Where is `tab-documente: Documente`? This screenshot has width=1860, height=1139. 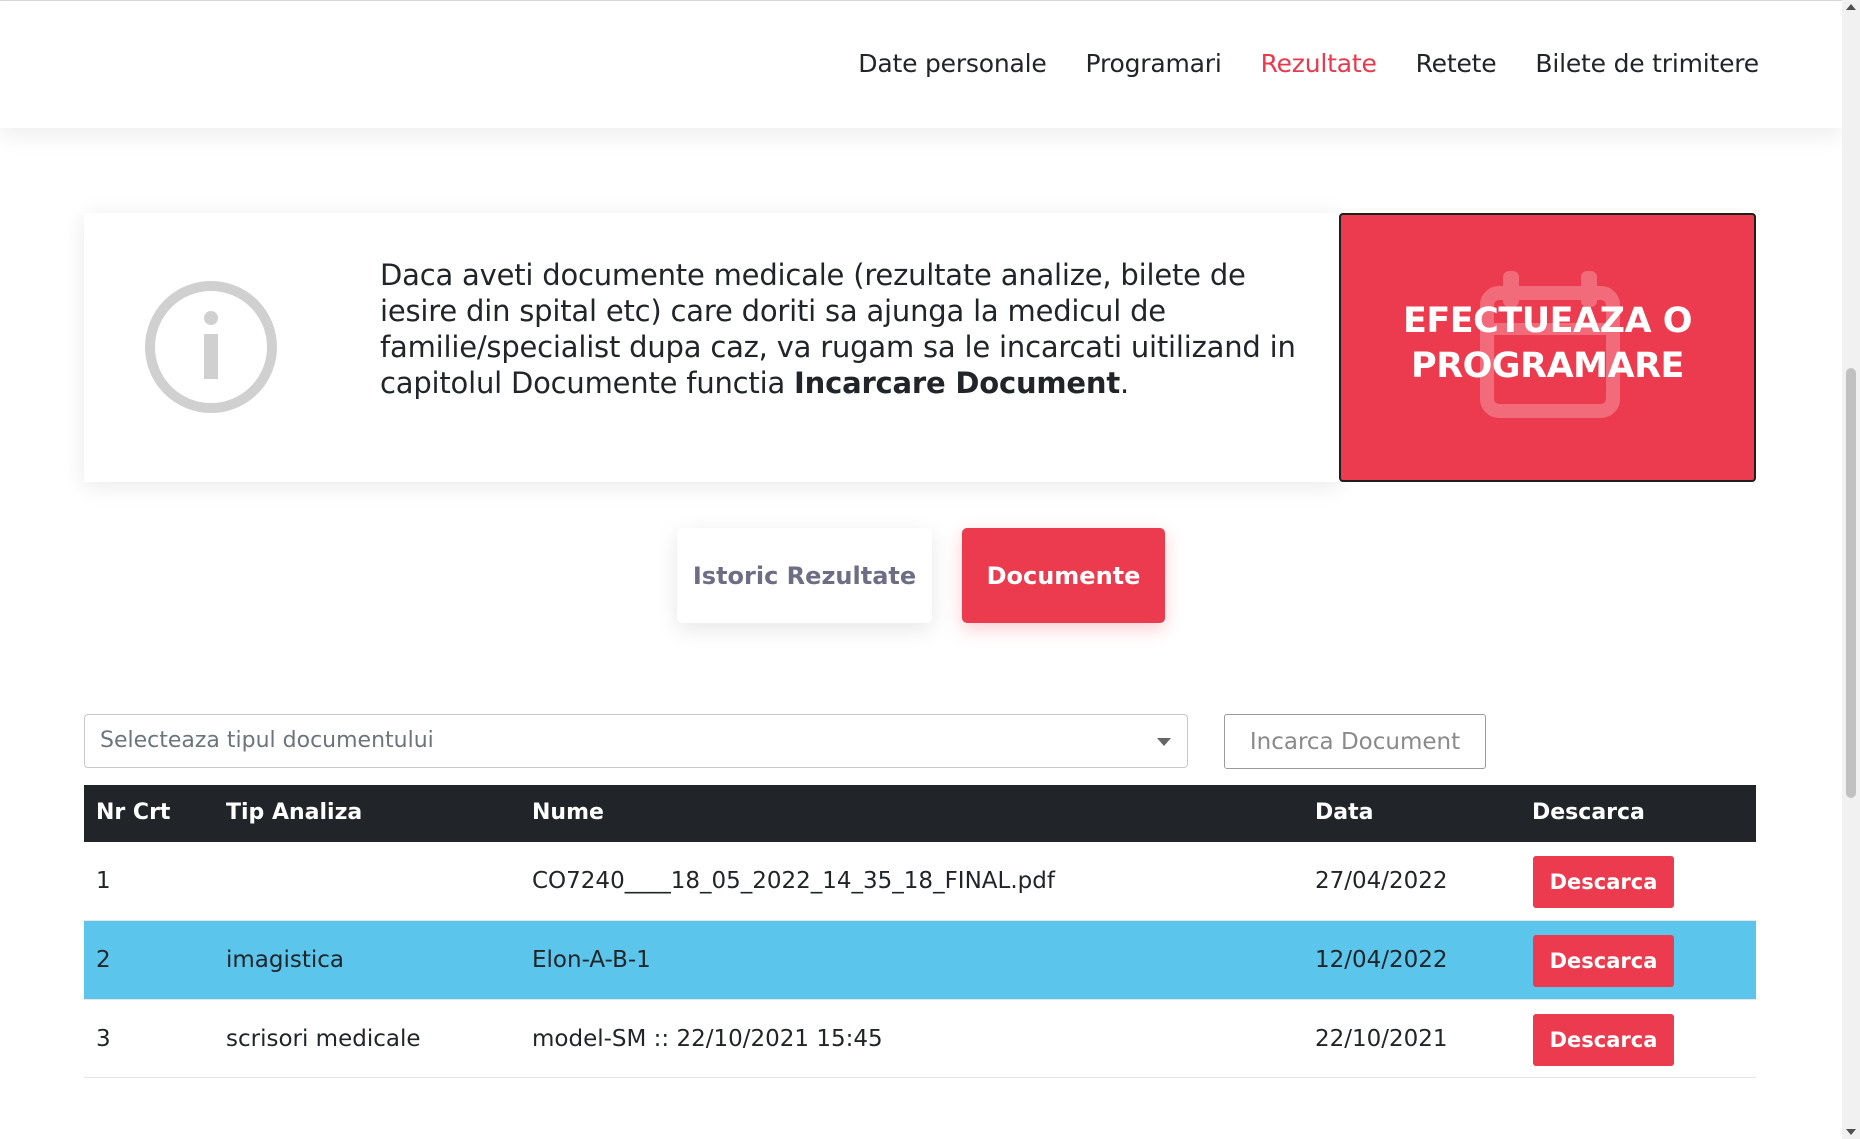 tab-documente: Documente is located at coordinates (1063, 575).